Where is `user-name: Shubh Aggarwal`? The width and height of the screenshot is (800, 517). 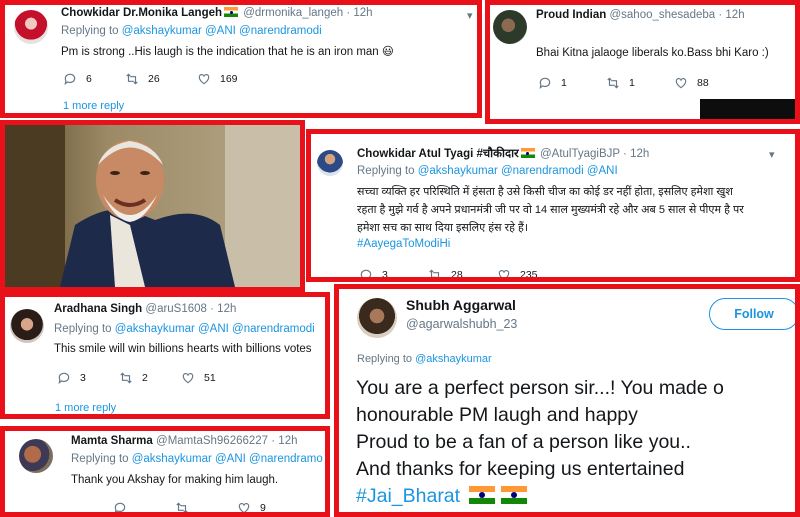 user-name: Shubh Aggarwal is located at coordinates (461, 305).